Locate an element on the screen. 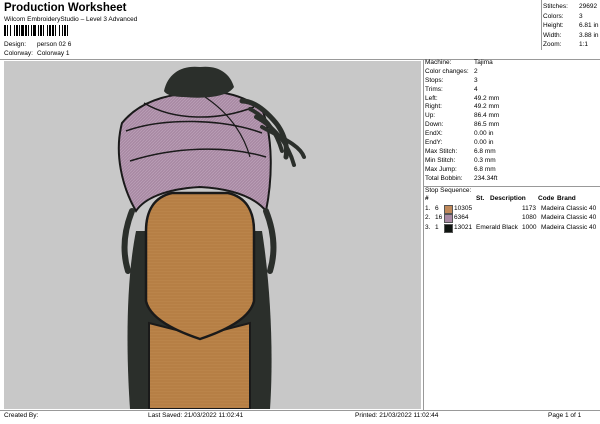  machine-row: Machine: Tajima is located at coordinates (459, 62).